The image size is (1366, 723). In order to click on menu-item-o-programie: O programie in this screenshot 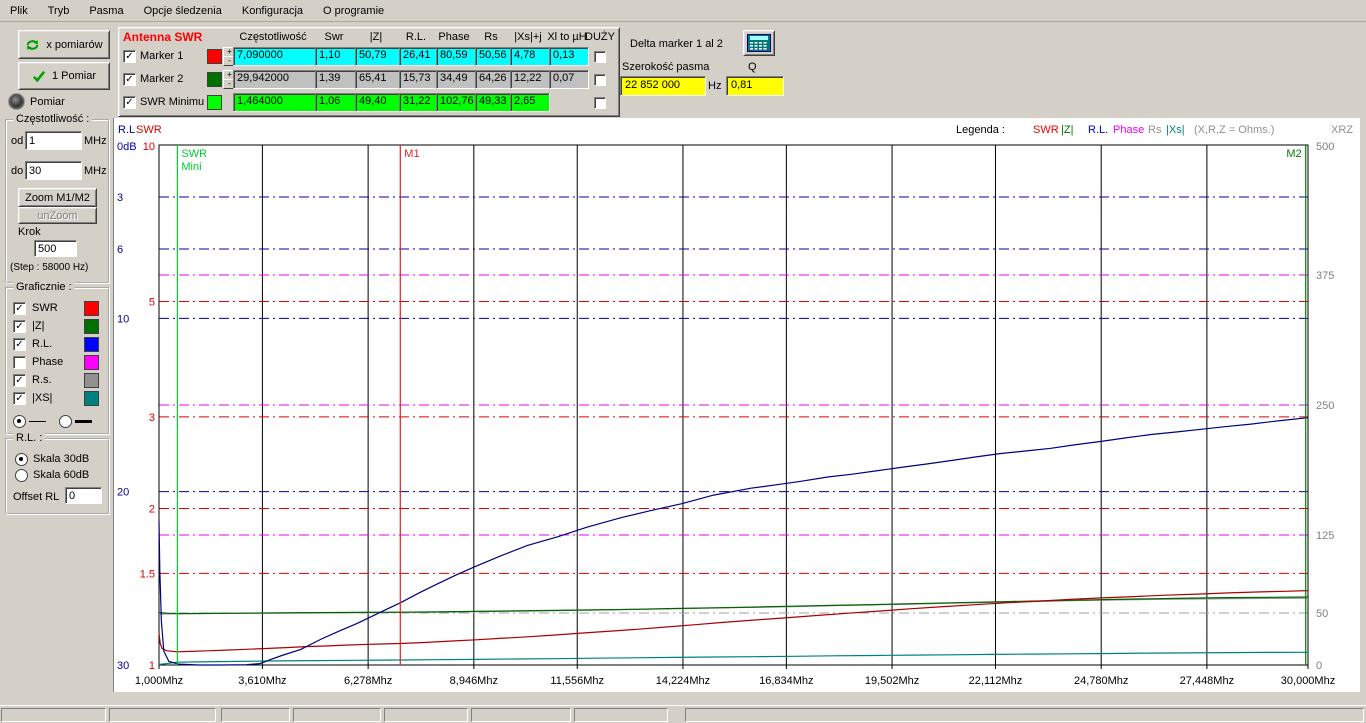, I will do `click(353, 11)`.